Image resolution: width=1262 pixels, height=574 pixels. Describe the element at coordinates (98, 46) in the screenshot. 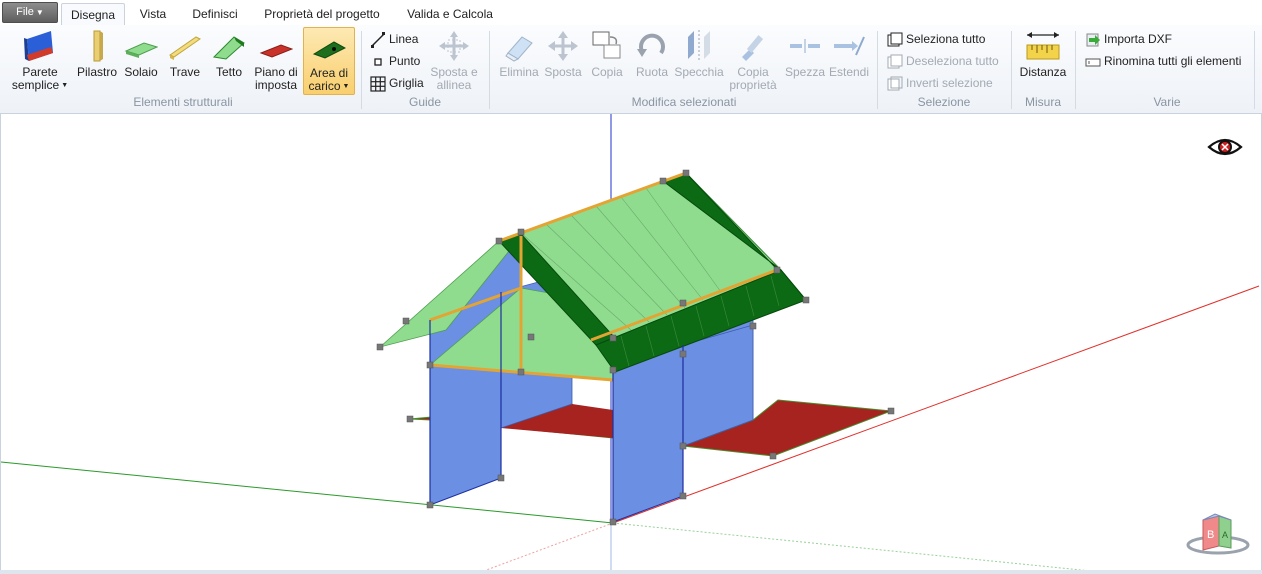

I see `column-icon` at that location.